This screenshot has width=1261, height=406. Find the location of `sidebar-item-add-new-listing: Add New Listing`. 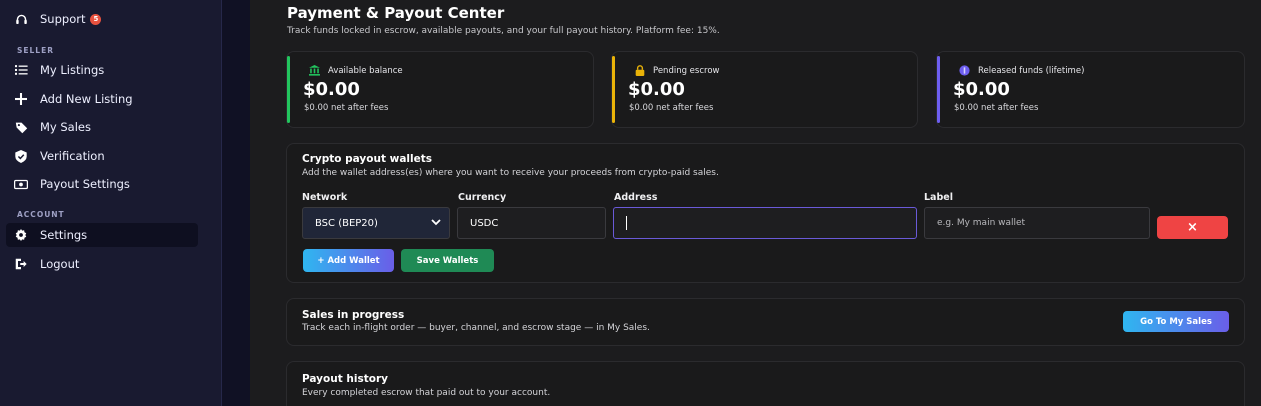

sidebar-item-add-new-listing: Add New Listing is located at coordinates (102, 99).